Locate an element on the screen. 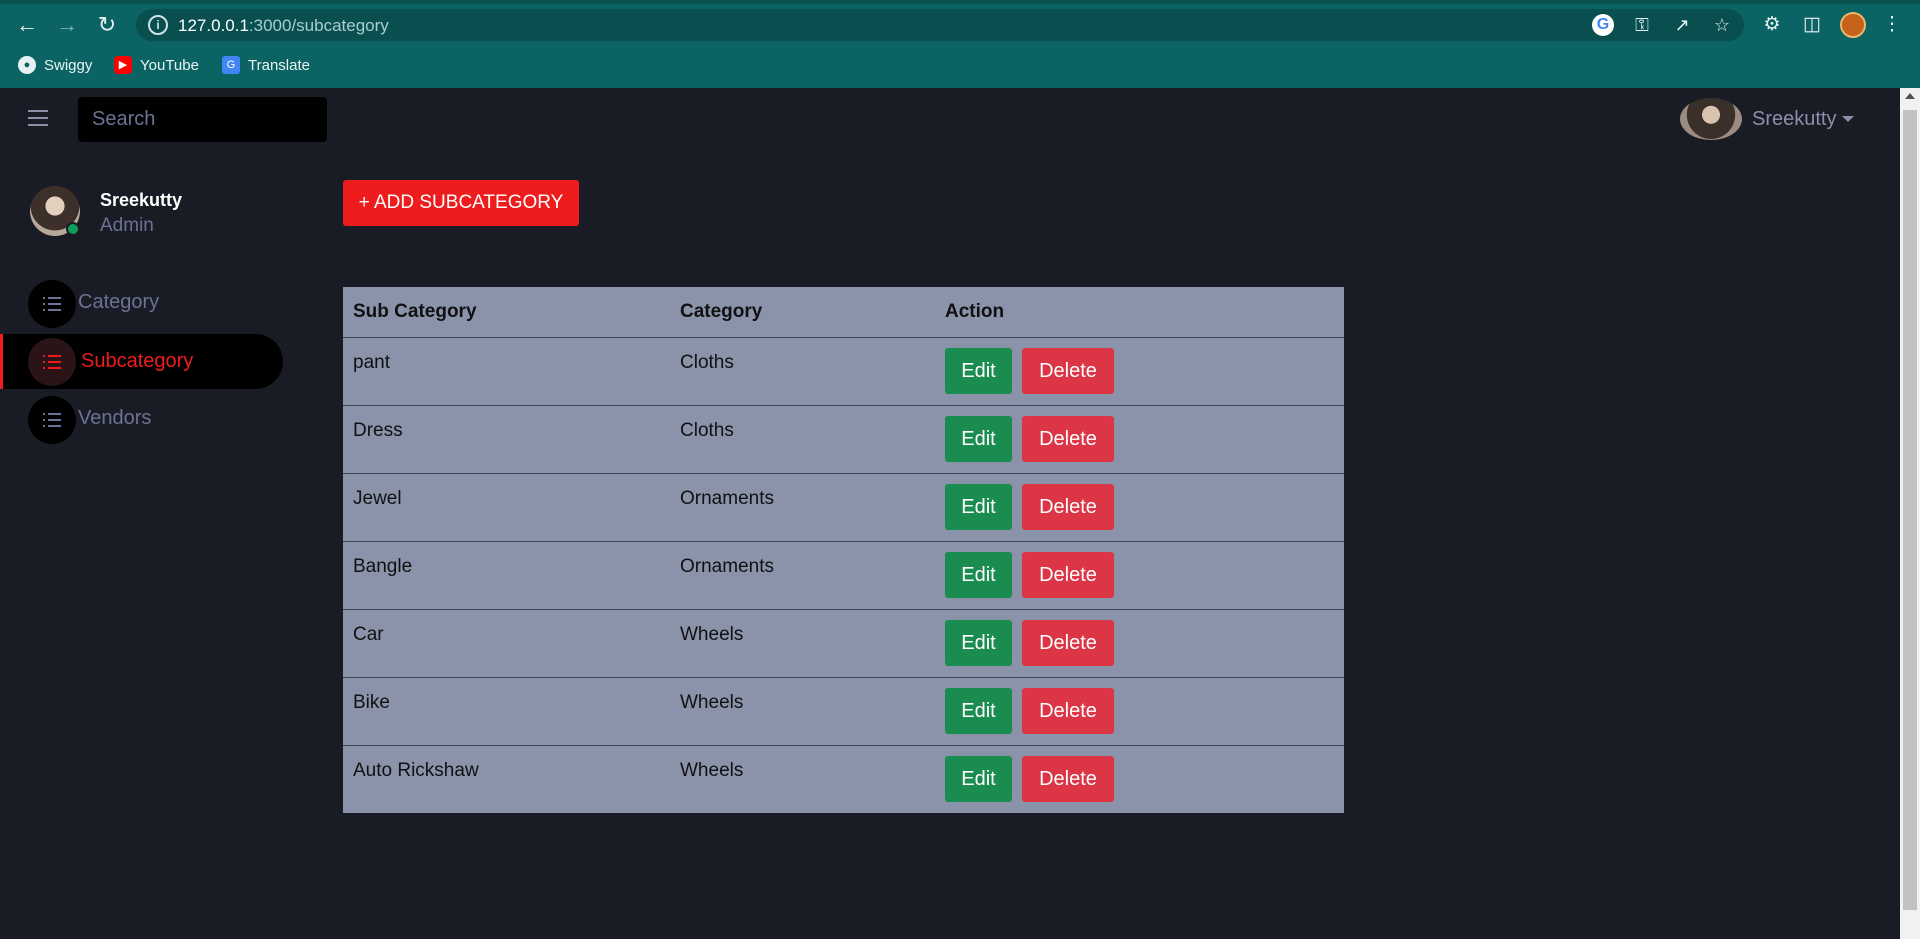  bookmark-translate: G Translate is located at coordinates (266, 65).